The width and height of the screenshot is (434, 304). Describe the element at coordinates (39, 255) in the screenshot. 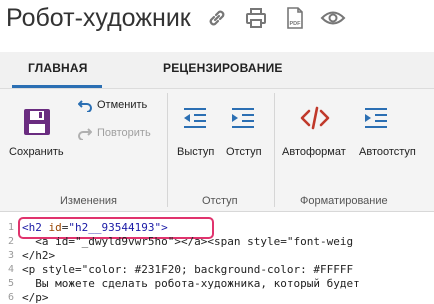

I see `code-line: </h2>` at that location.